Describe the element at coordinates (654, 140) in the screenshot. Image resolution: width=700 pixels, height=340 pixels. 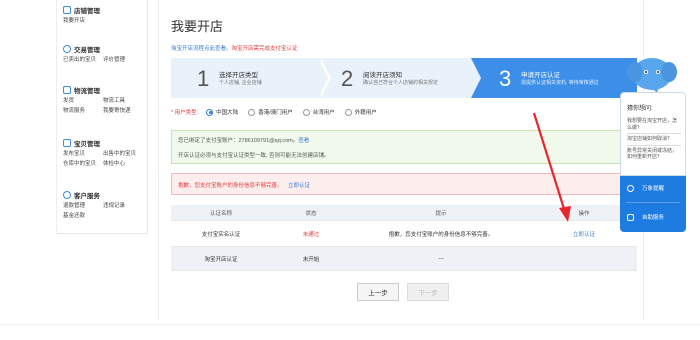
I see `faq-item: 淘宝店铺如何取消？` at that location.